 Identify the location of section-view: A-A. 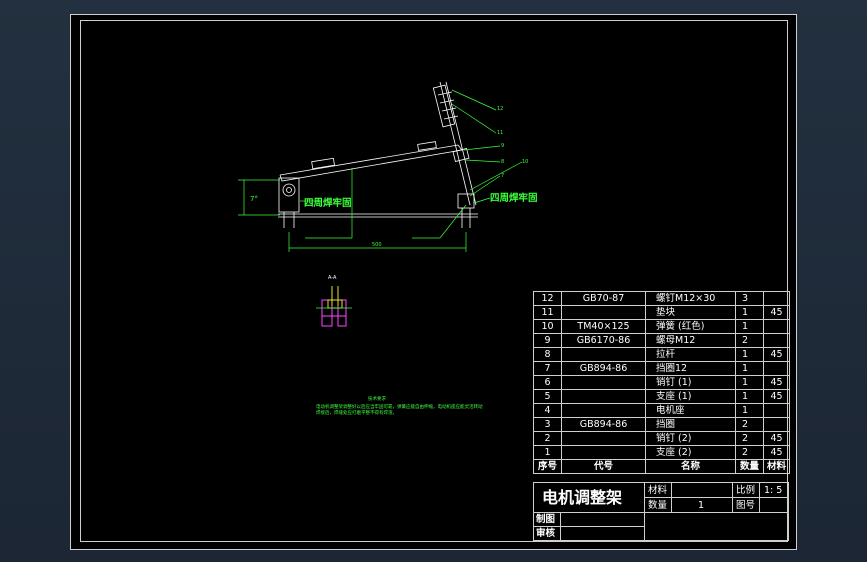
(334, 301).